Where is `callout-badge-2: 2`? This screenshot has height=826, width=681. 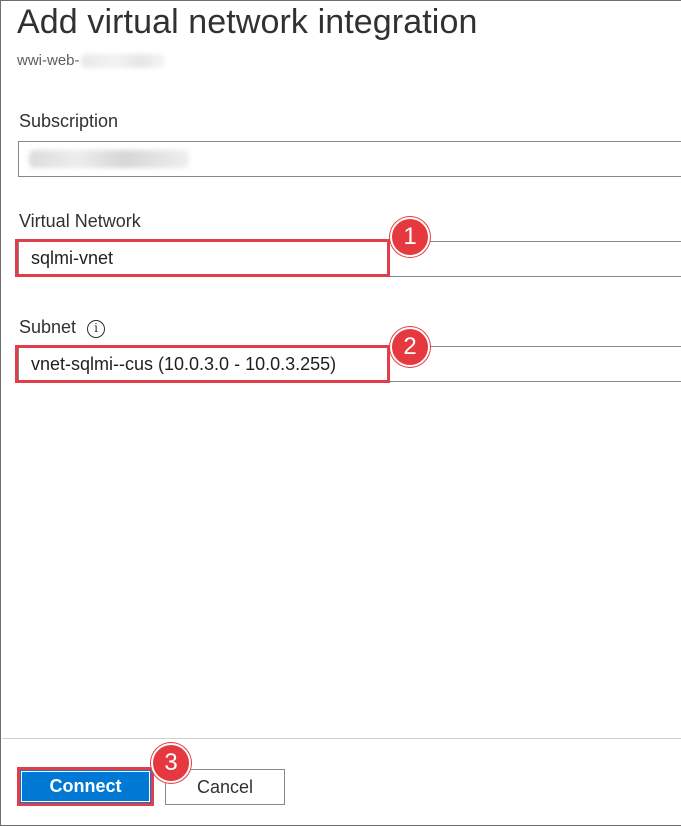 callout-badge-2: 2 is located at coordinates (410, 347).